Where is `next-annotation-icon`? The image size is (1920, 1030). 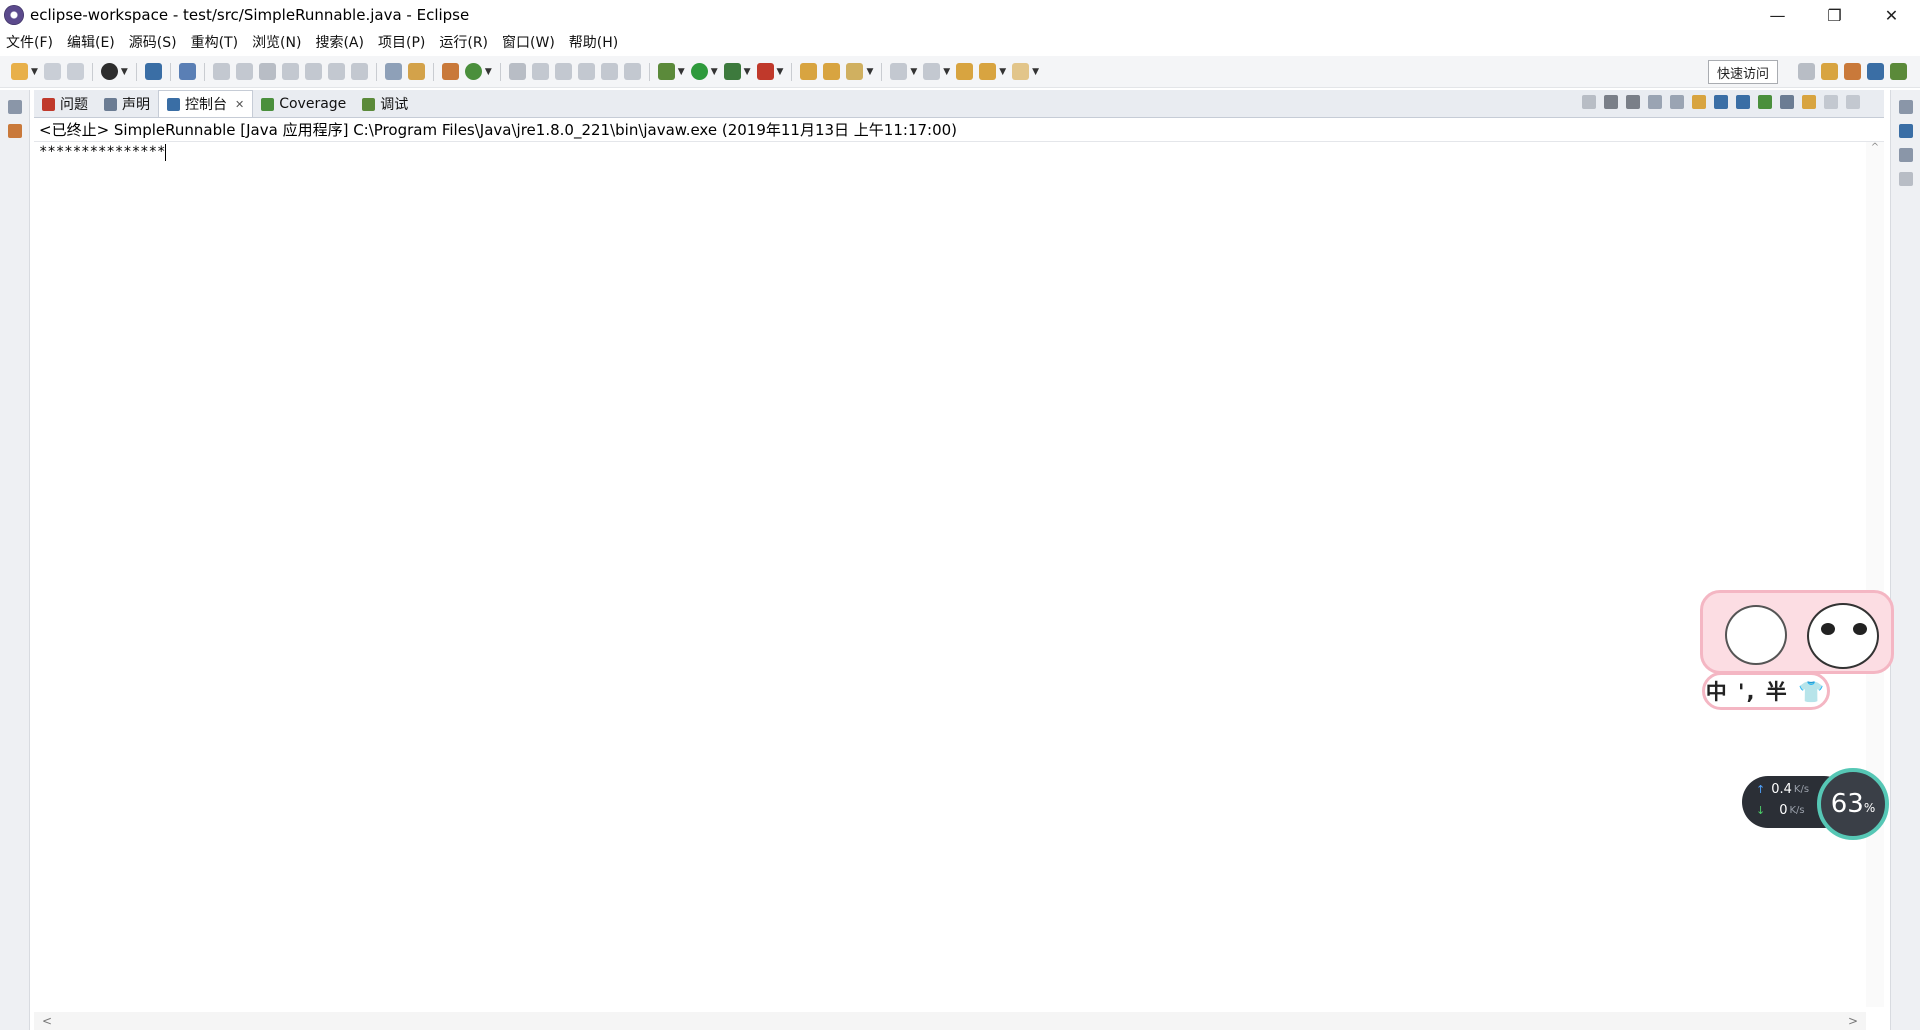 next-annotation-icon is located at coordinates (899, 71).